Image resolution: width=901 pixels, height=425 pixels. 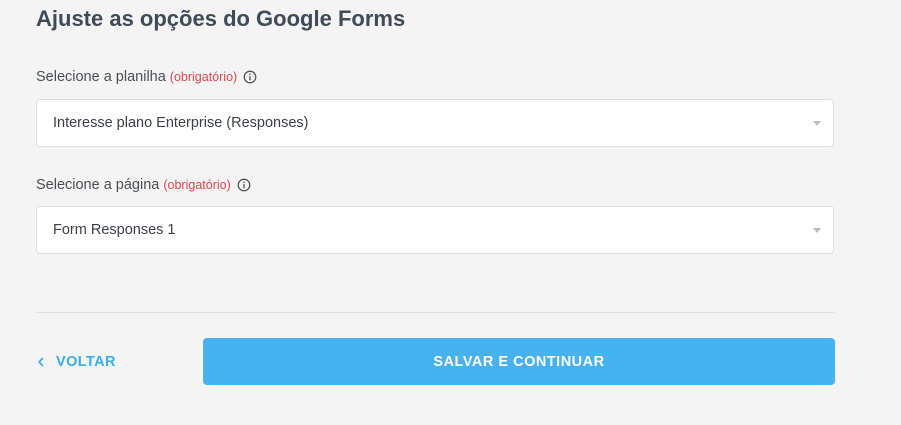 I want to click on worksheet-select: Form Responses 1, so click(x=435, y=230).